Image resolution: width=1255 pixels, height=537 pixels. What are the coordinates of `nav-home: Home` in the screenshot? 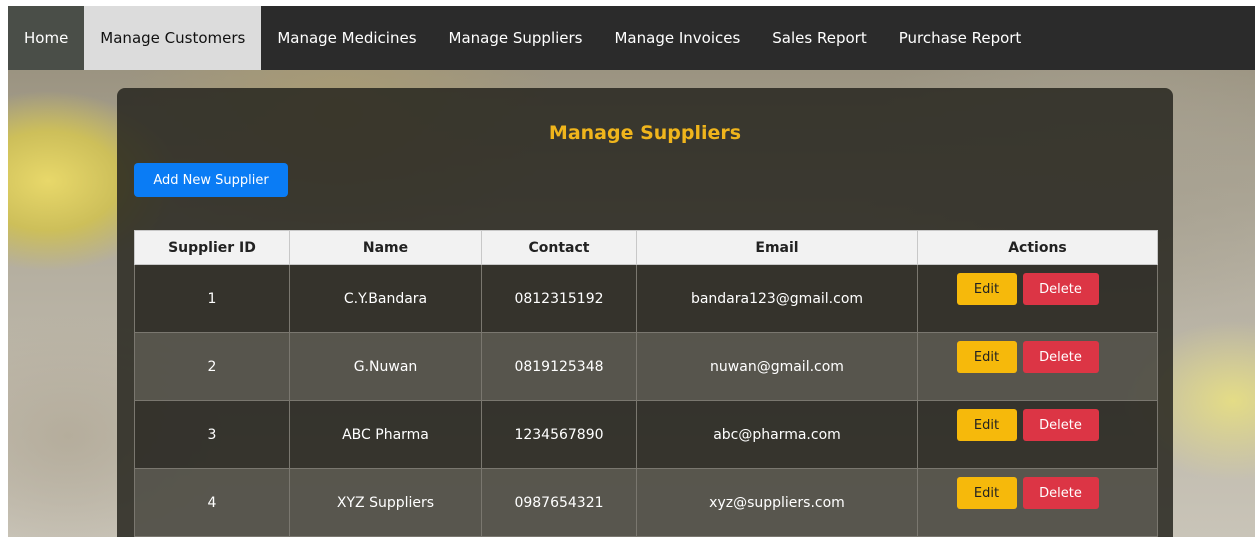 It's located at (46, 38).